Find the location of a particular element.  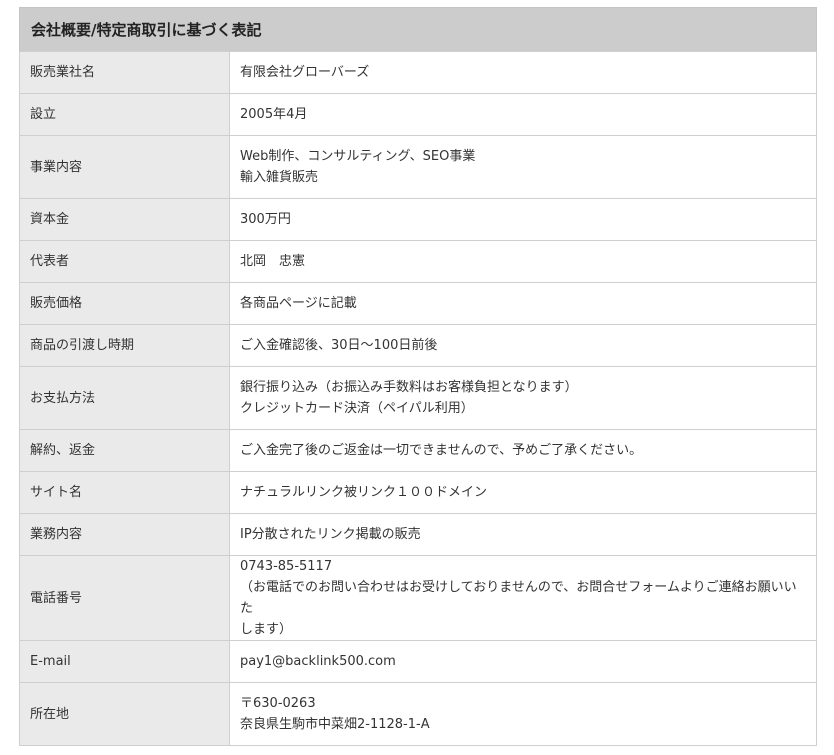

value-line: 銀行振り込み（お振込み手数料はお客様負担となります） is located at coordinates (409, 387).